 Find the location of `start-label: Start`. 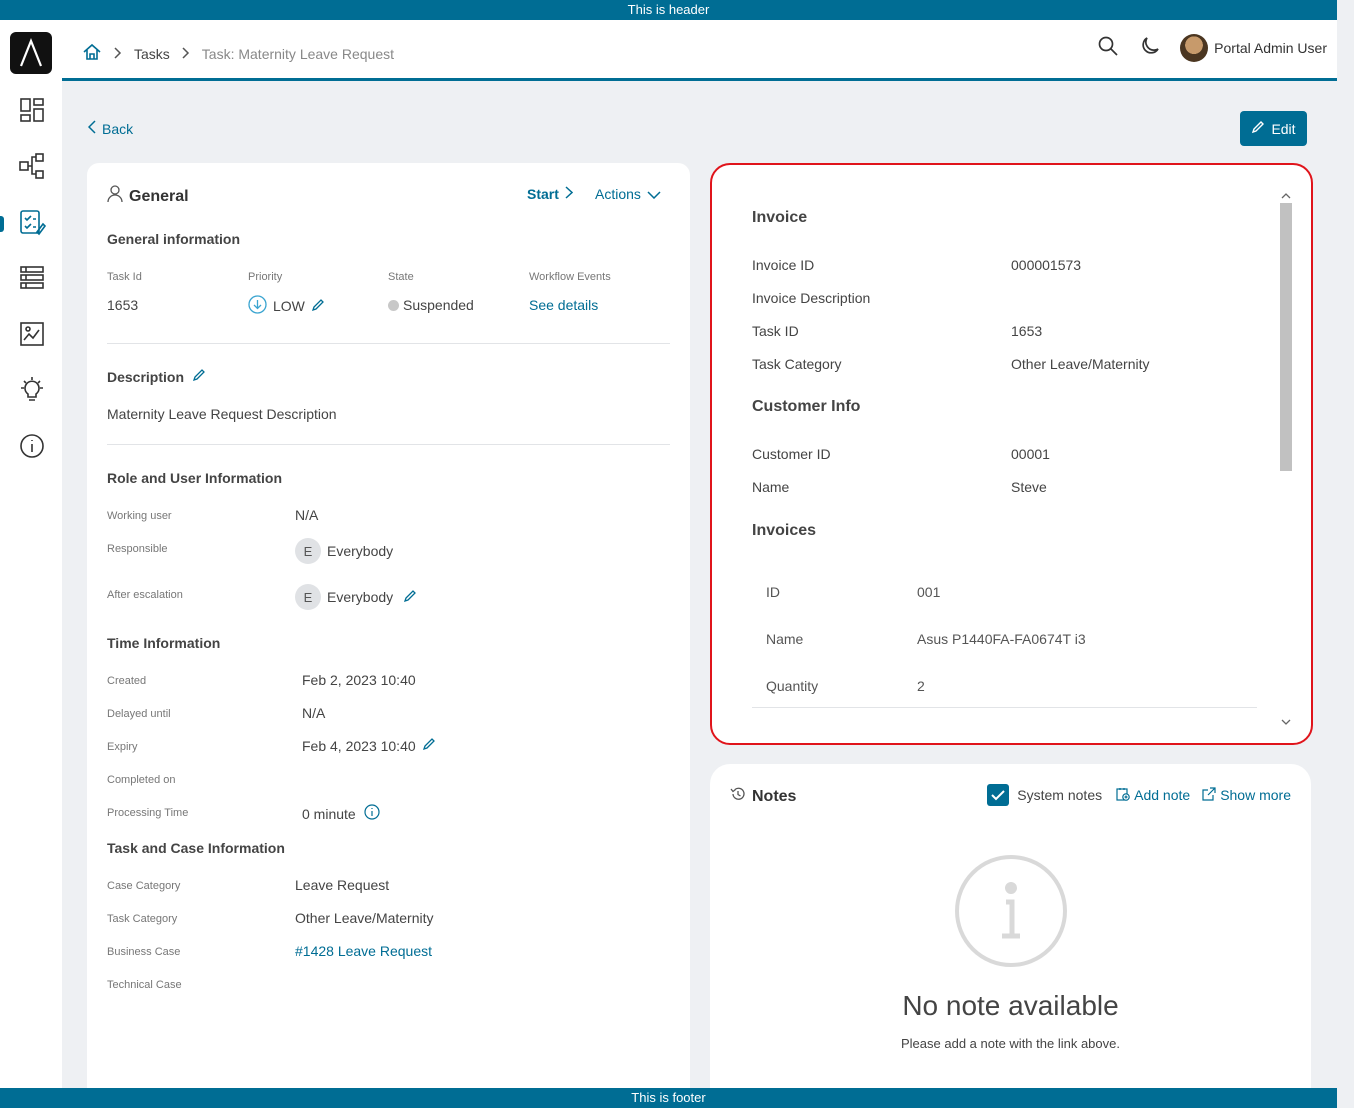

start-label: Start is located at coordinates (543, 194).